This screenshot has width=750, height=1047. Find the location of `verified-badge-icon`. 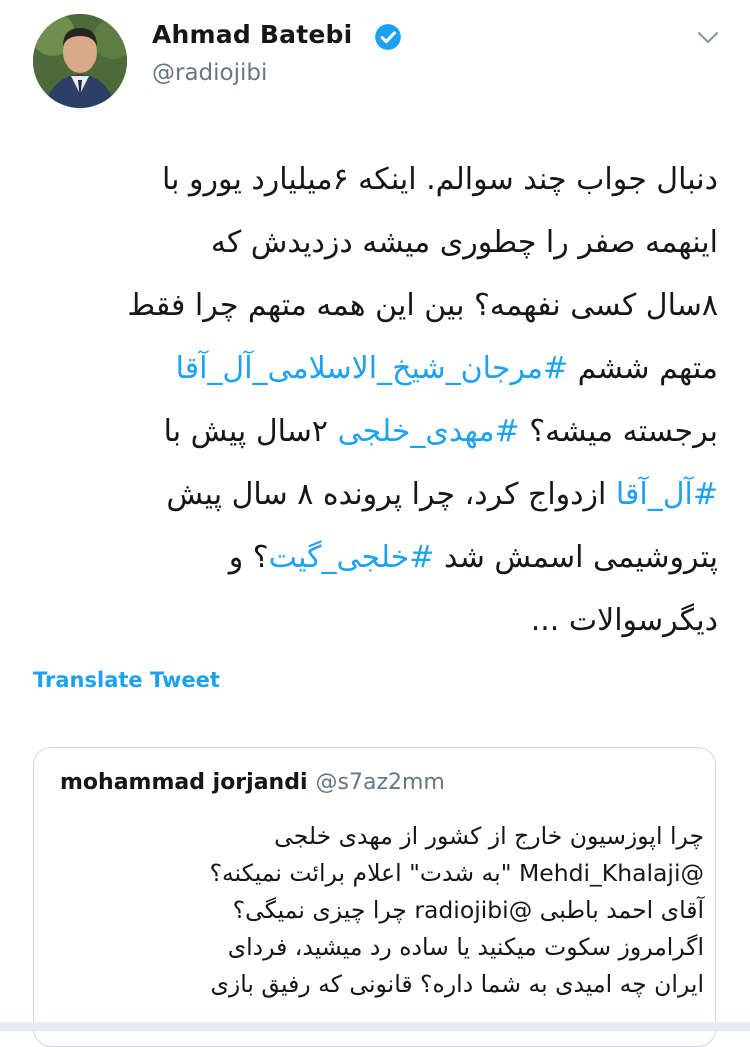

verified-badge-icon is located at coordinates (388, 37).